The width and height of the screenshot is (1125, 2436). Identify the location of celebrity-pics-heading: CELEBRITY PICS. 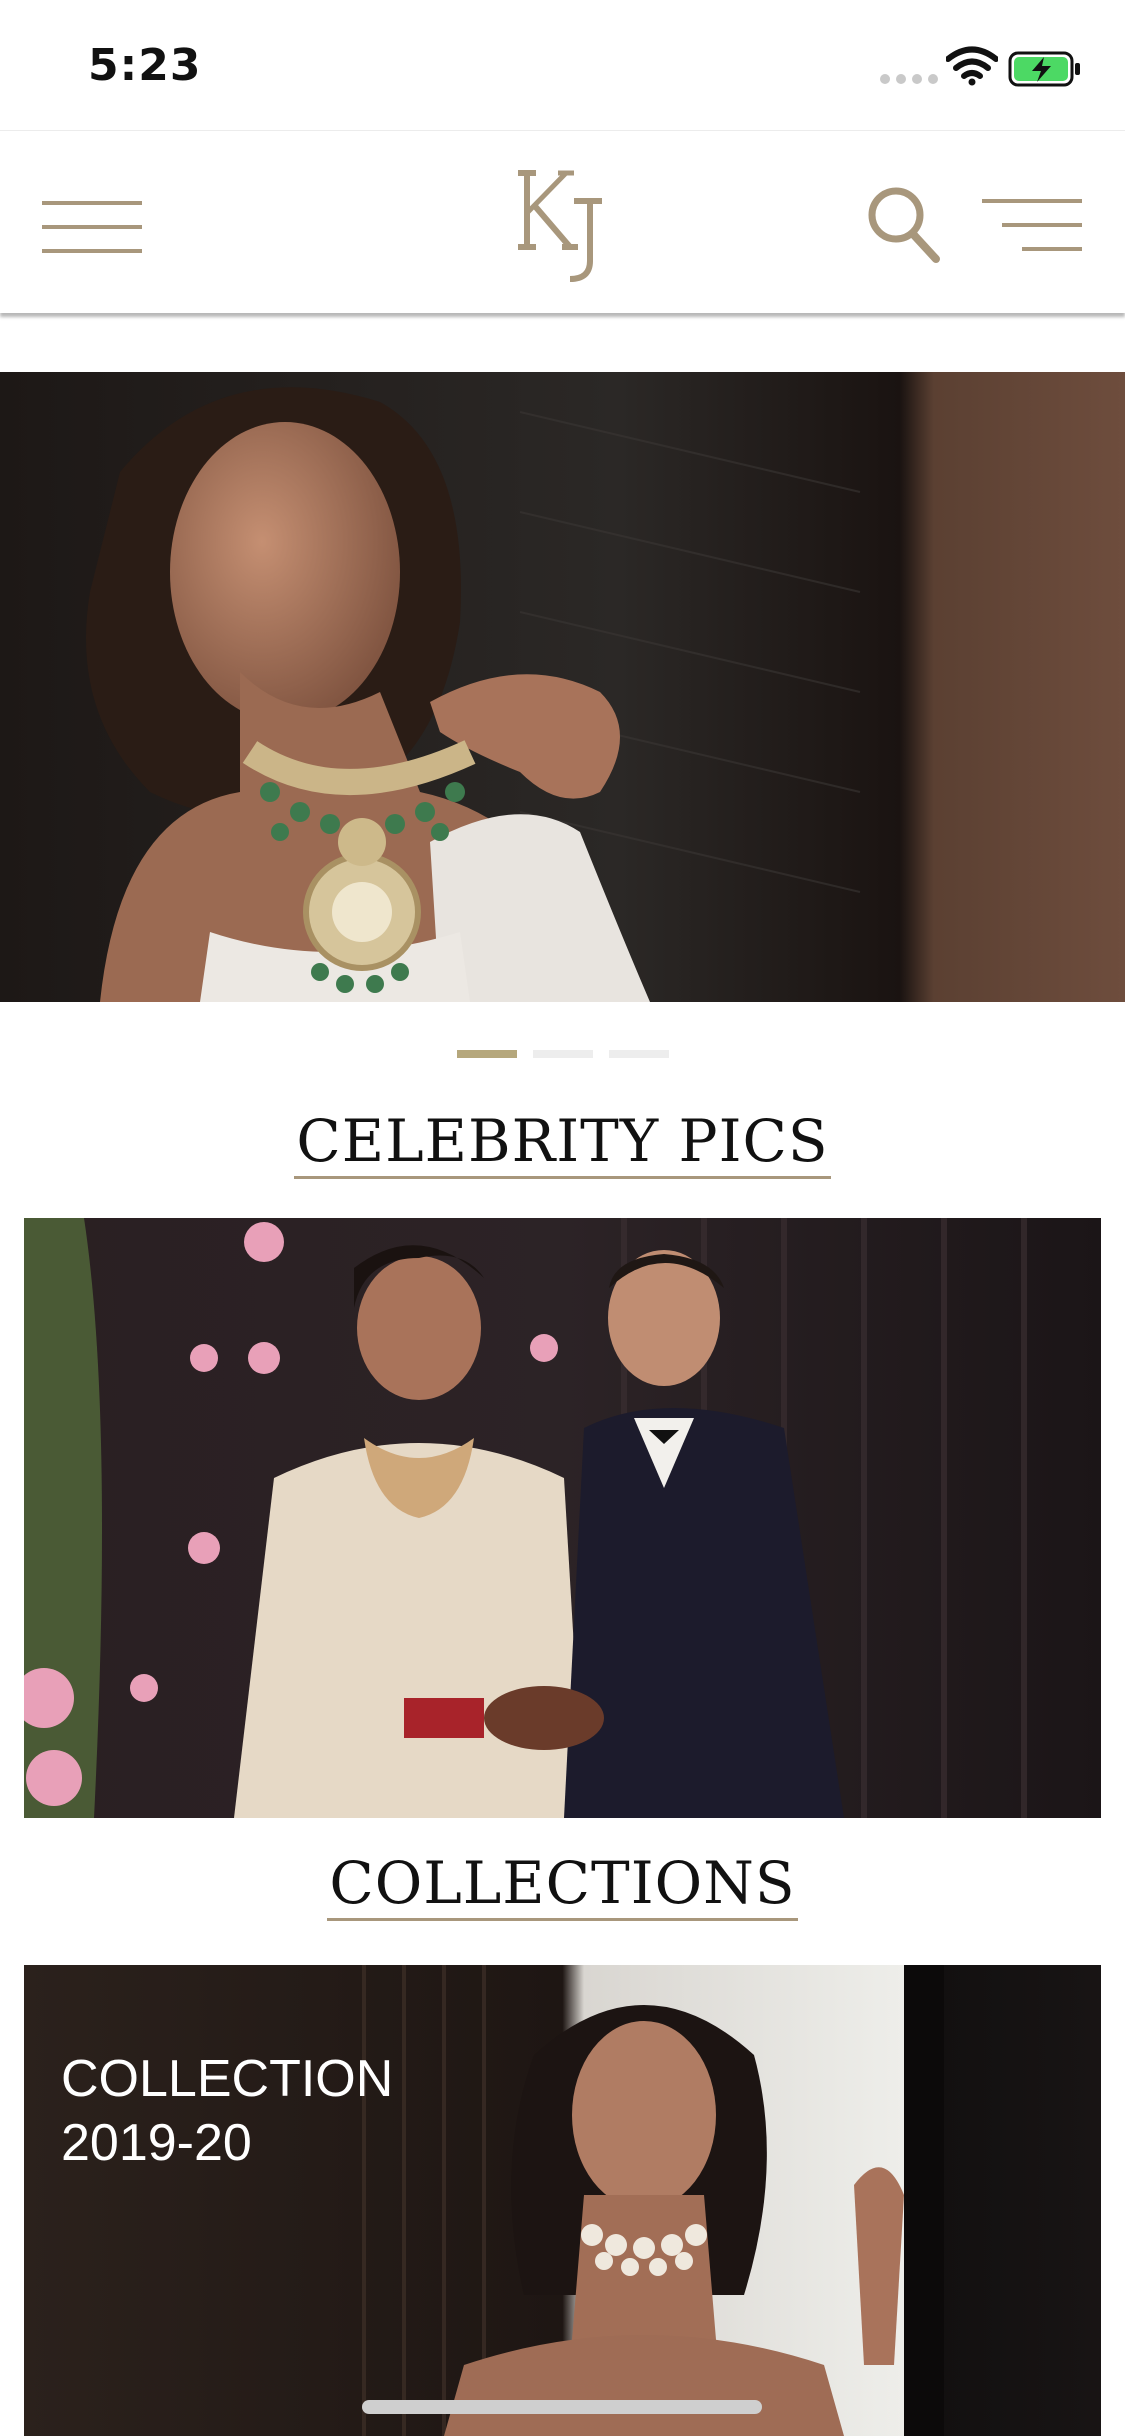
(562, 1145).